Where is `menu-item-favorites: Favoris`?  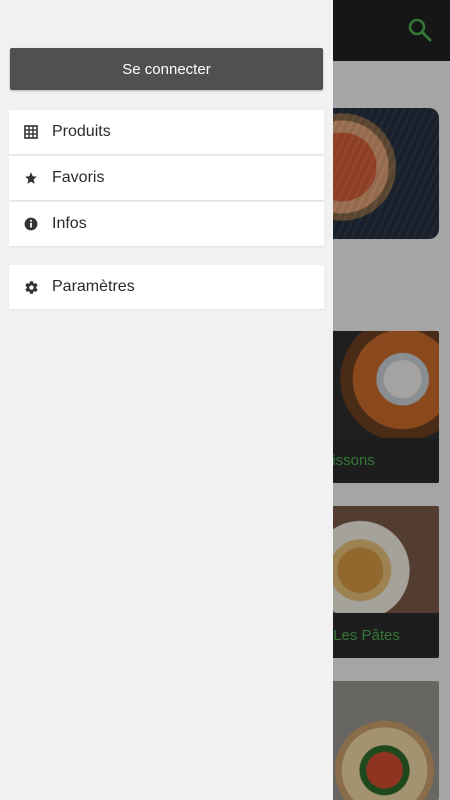 menu-item-favorites: Favoris is located at coordinates (166, 178).